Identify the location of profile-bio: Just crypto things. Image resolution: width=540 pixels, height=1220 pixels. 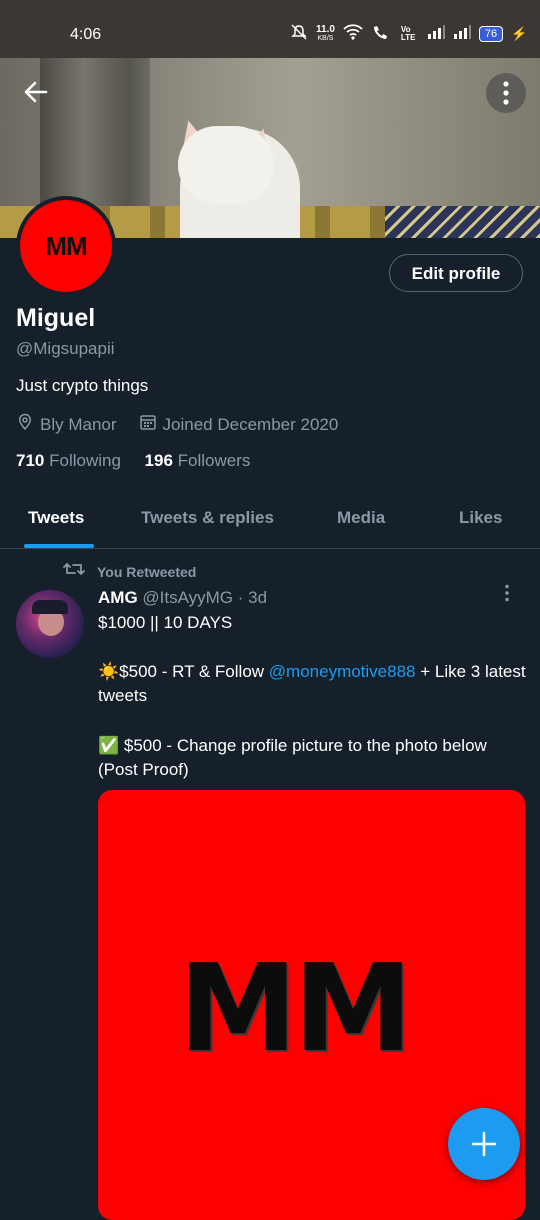
(82, 385).